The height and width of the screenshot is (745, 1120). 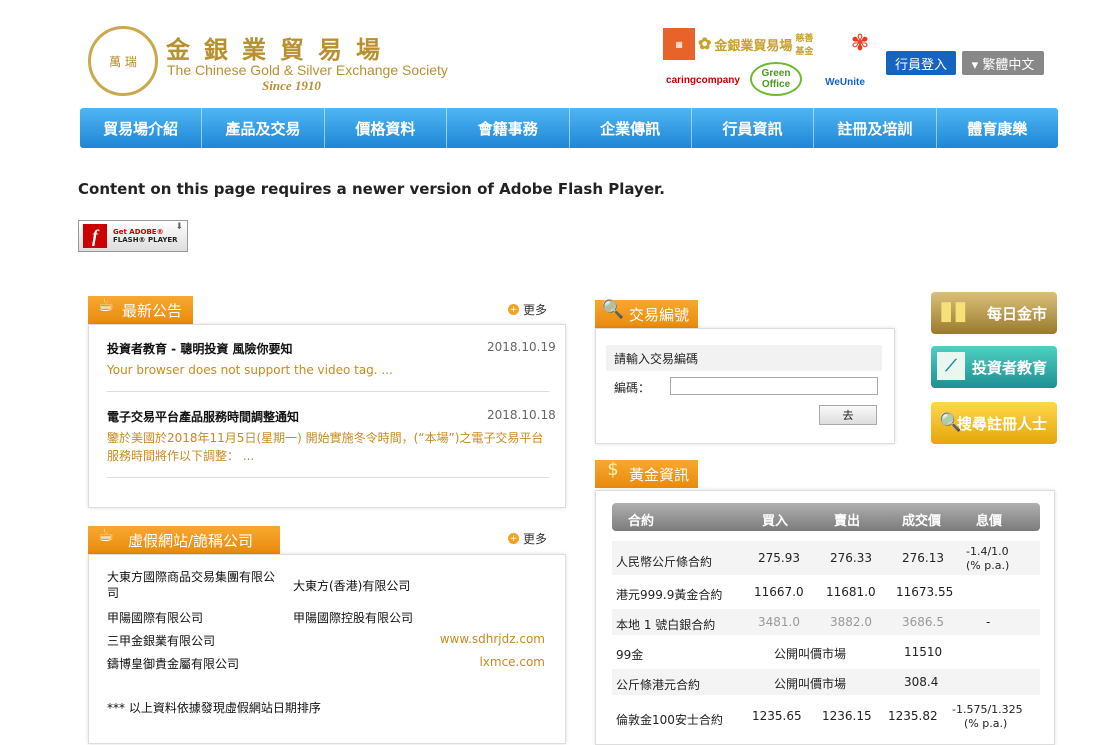 I want to click on gold-contract-name: 公斤條港元合約, so click(x=658, y=685).